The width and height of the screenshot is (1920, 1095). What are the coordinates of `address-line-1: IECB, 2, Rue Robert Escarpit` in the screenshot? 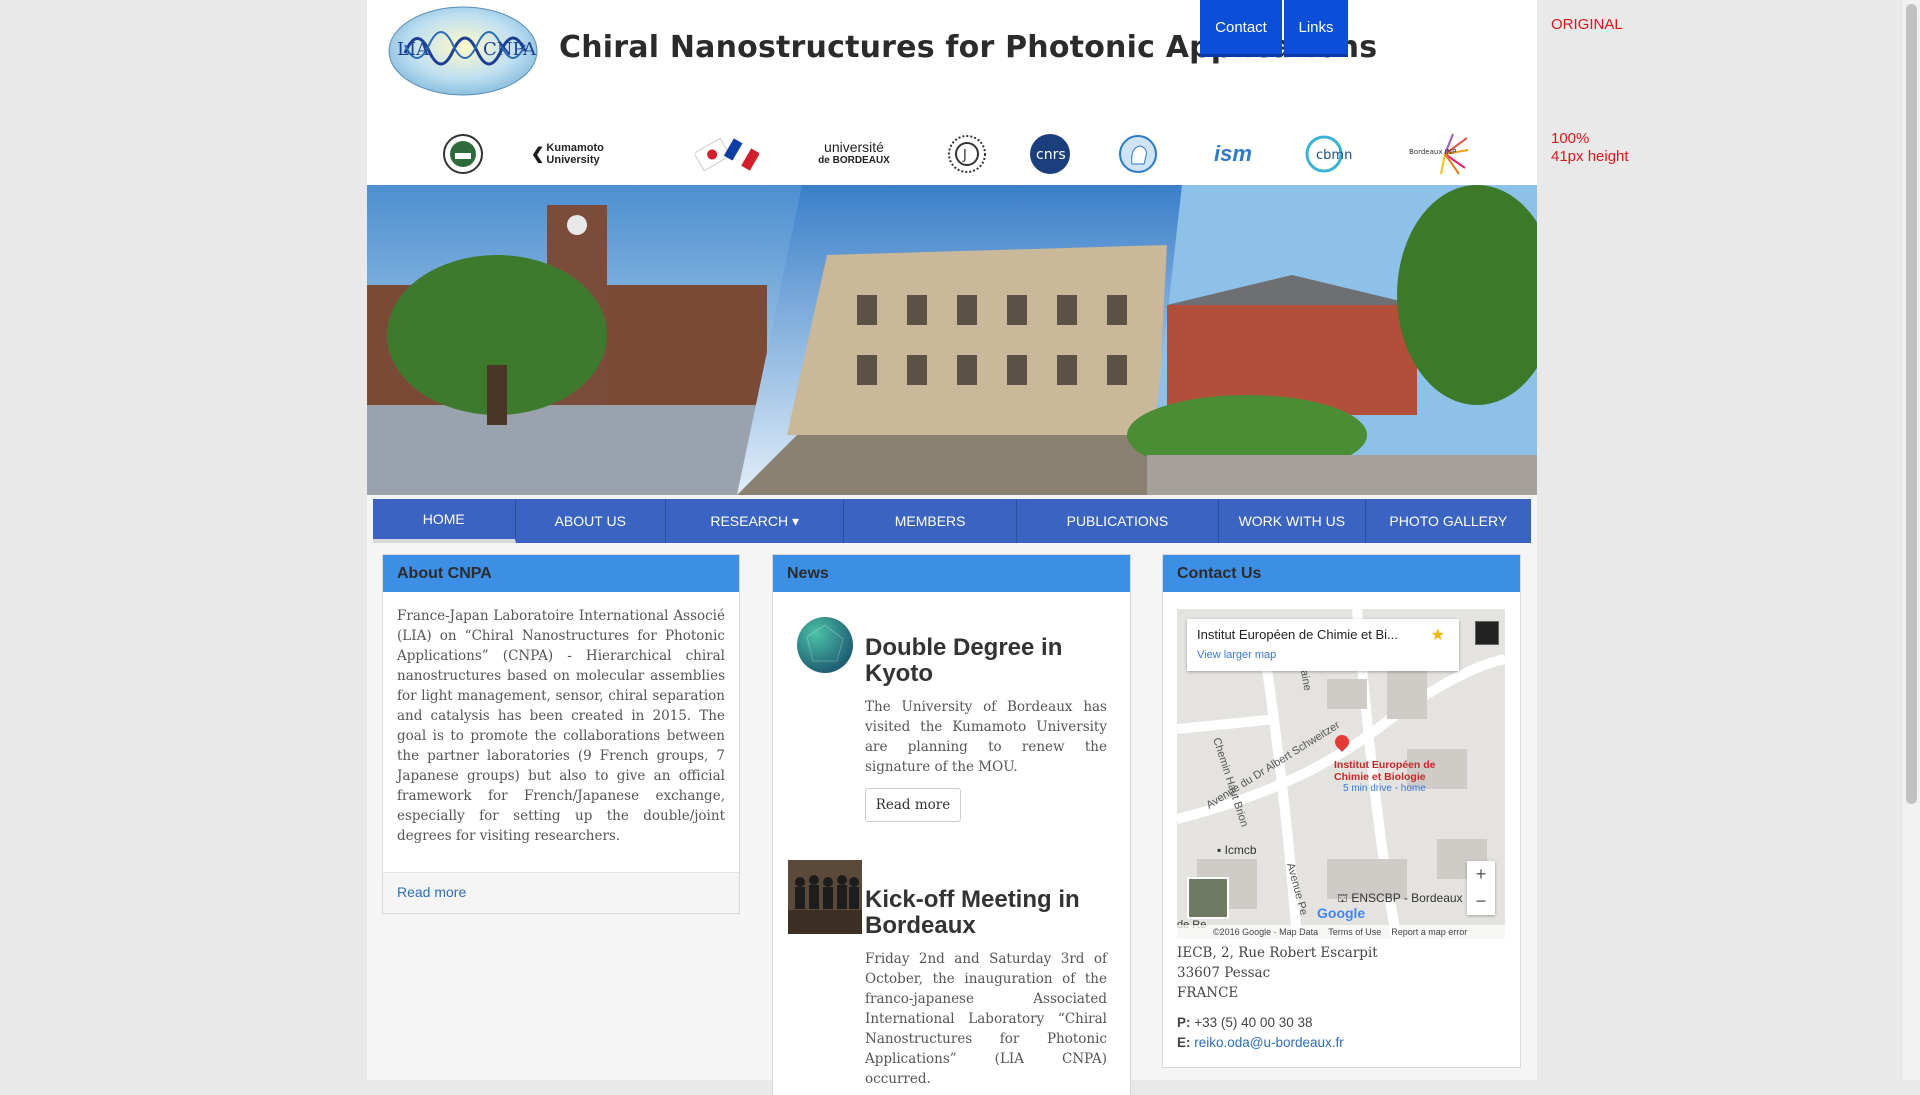 It's located at (1277, 953).